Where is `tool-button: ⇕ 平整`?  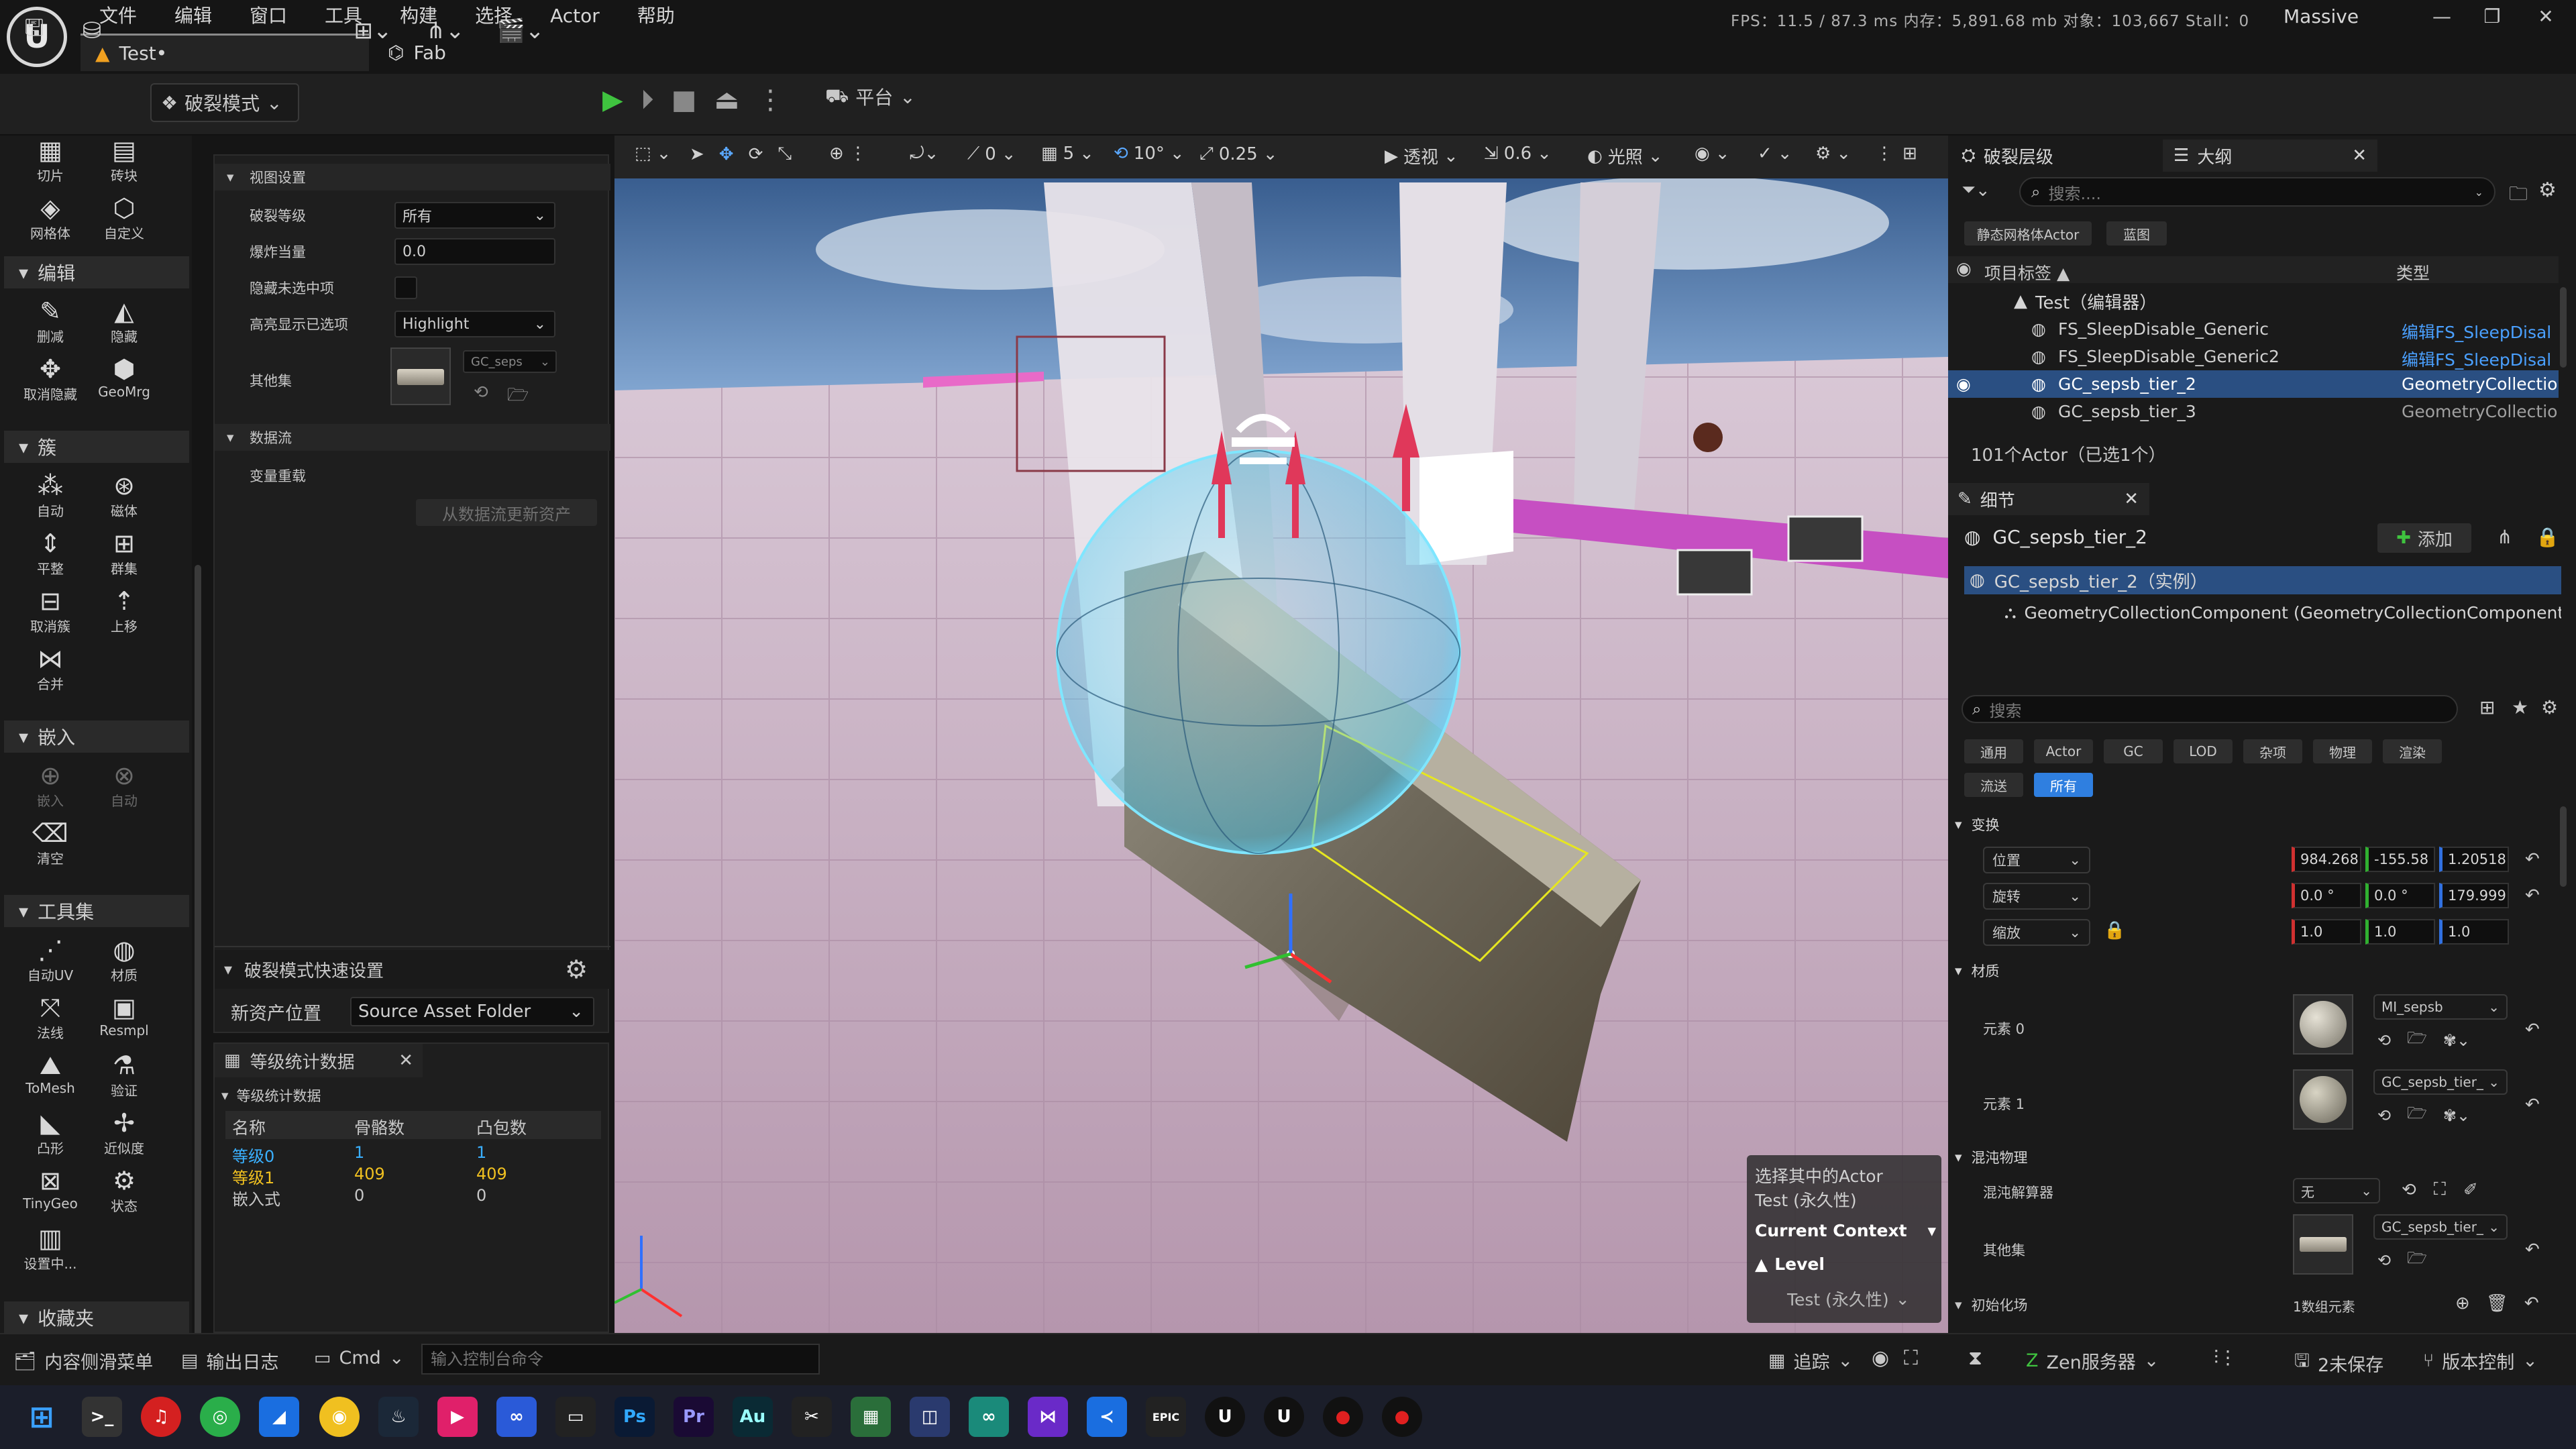
tool-button: ⇕ 平整 is located at coordinates (50, 557).